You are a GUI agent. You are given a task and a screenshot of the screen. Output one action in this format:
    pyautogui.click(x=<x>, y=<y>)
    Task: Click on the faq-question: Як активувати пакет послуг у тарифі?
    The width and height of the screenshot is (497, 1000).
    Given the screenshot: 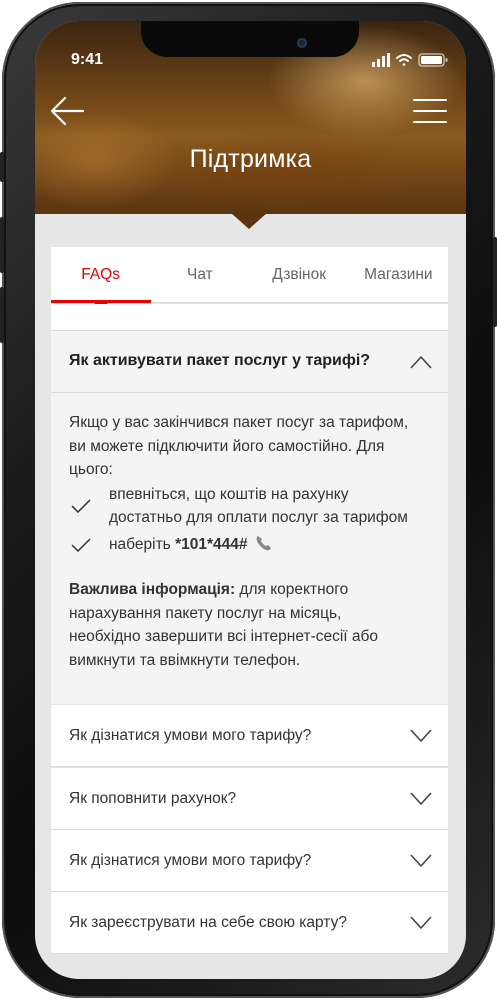 What is the action you would take?
    pyautogui.click(x=220, y=360)
    